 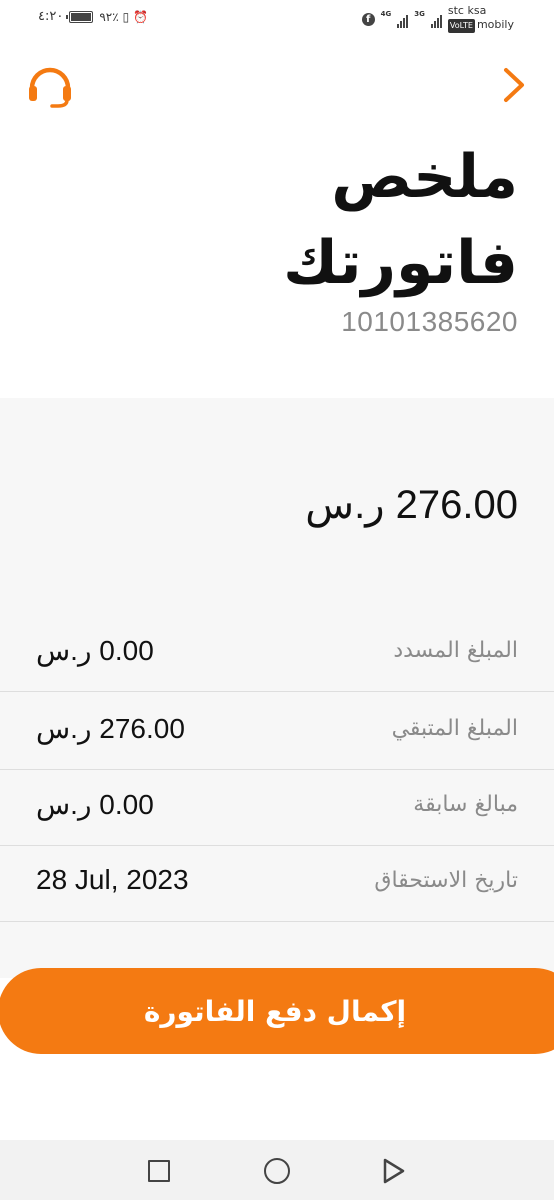 What do you see at coordinates (446, 880) in the screenshot?
I see `row-label: تاريخ الاستحقاق` at bounding box center [446, 880].